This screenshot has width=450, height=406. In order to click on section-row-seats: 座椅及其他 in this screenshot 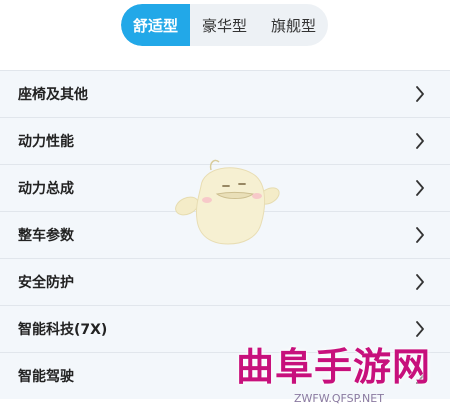, I will do `click(225, 93)`.